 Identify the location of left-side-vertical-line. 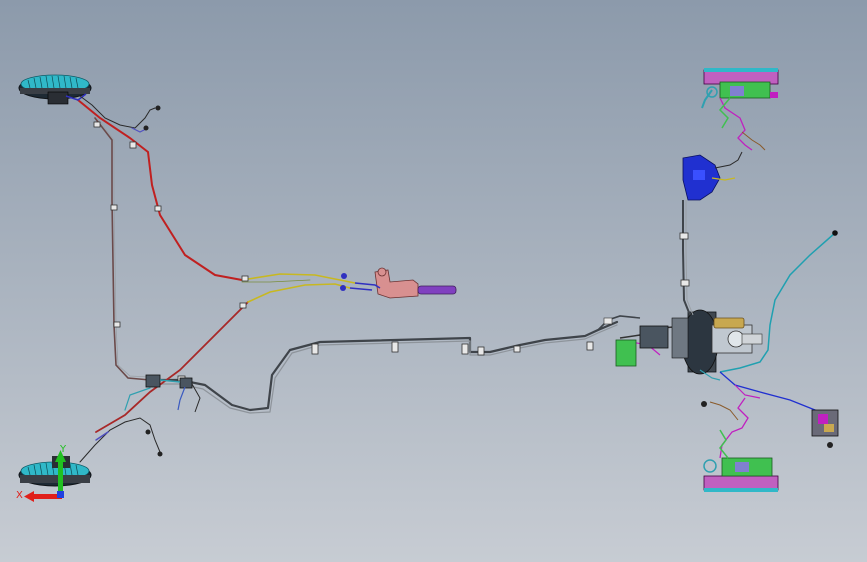
(122, 249).